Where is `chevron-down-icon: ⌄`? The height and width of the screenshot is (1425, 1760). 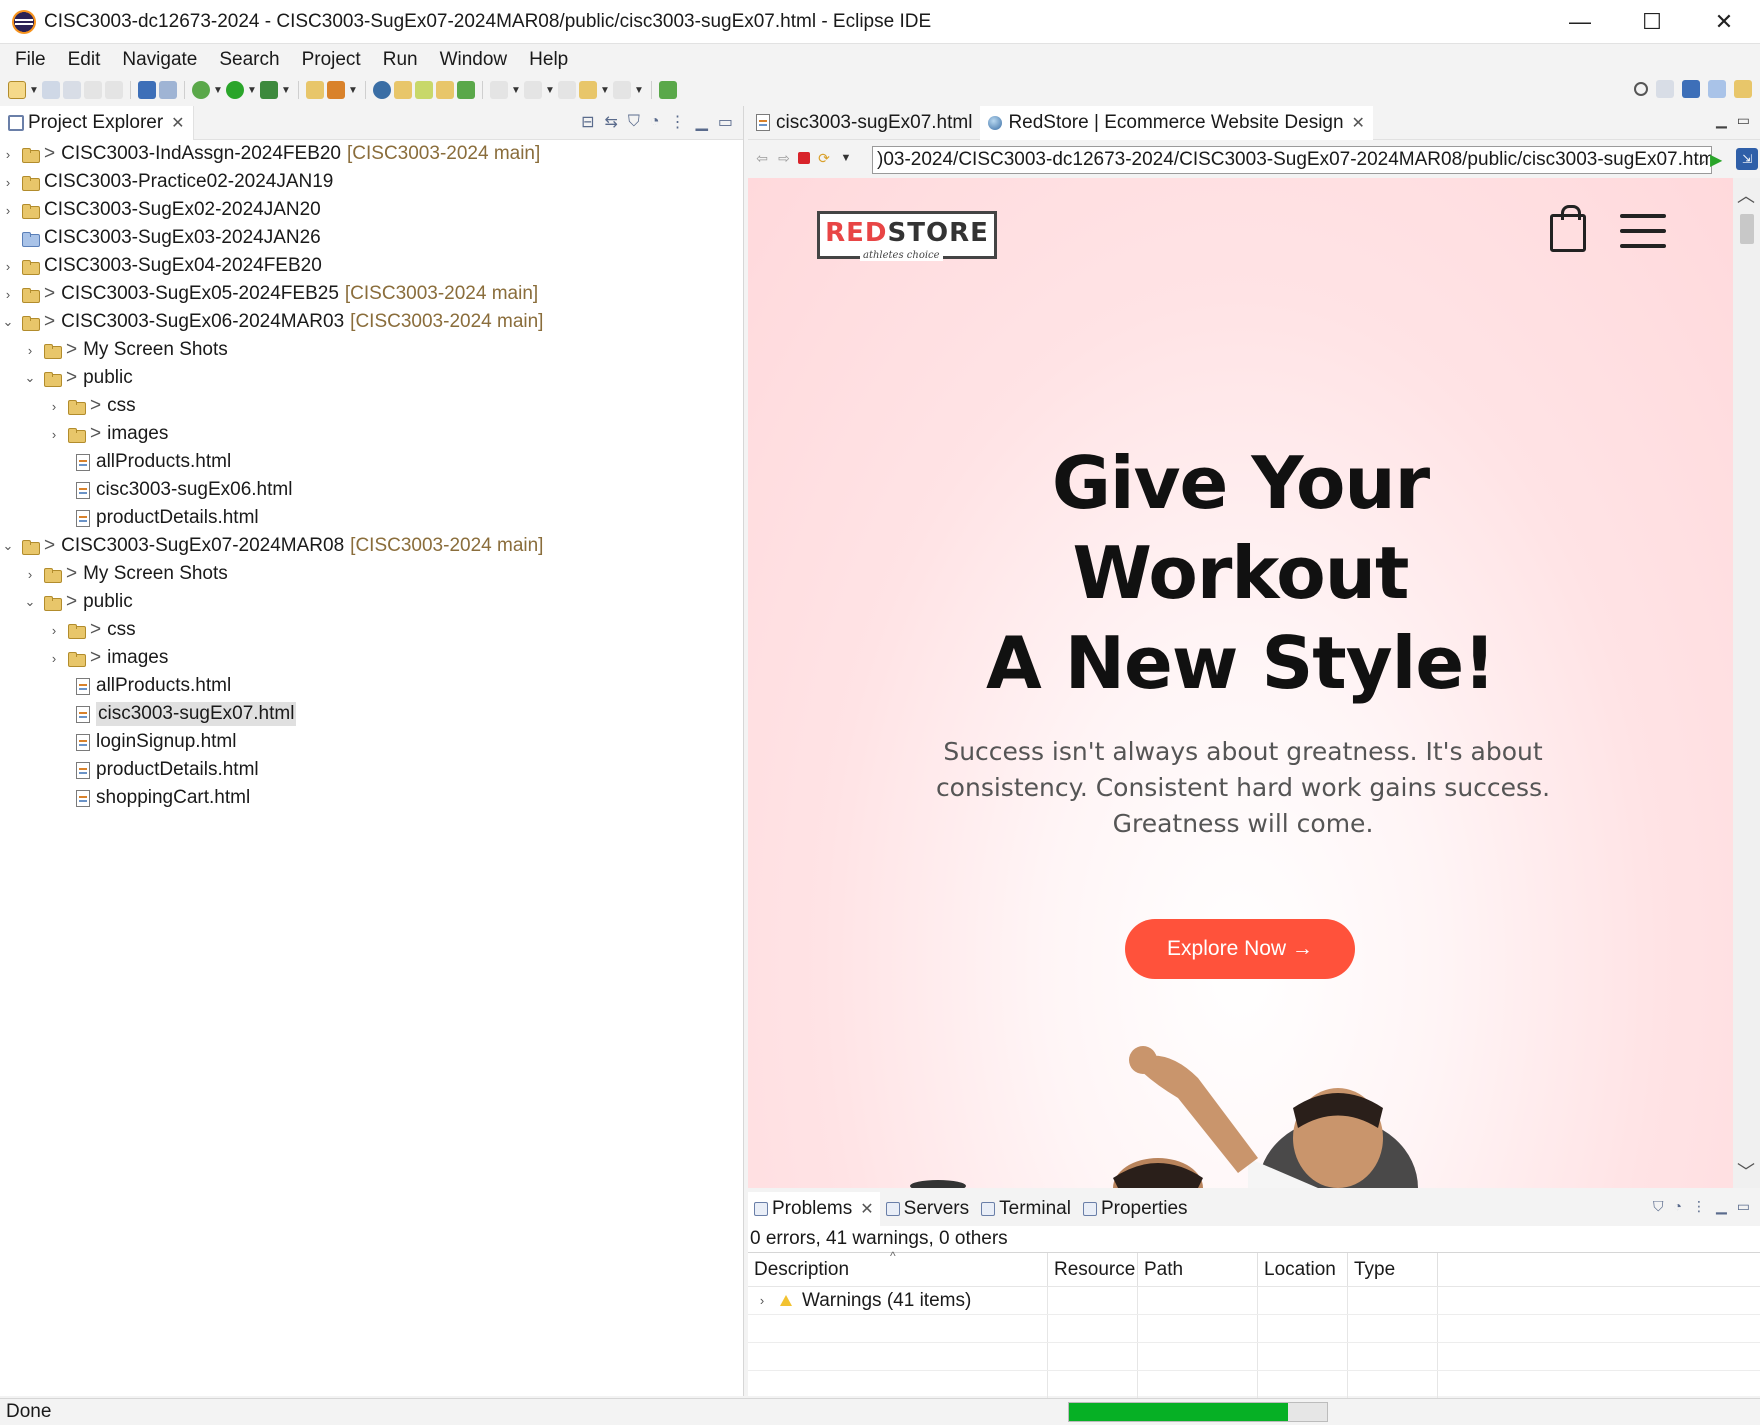
chevron-down-icon: ⌄ is located at coordinates (1702, 160).